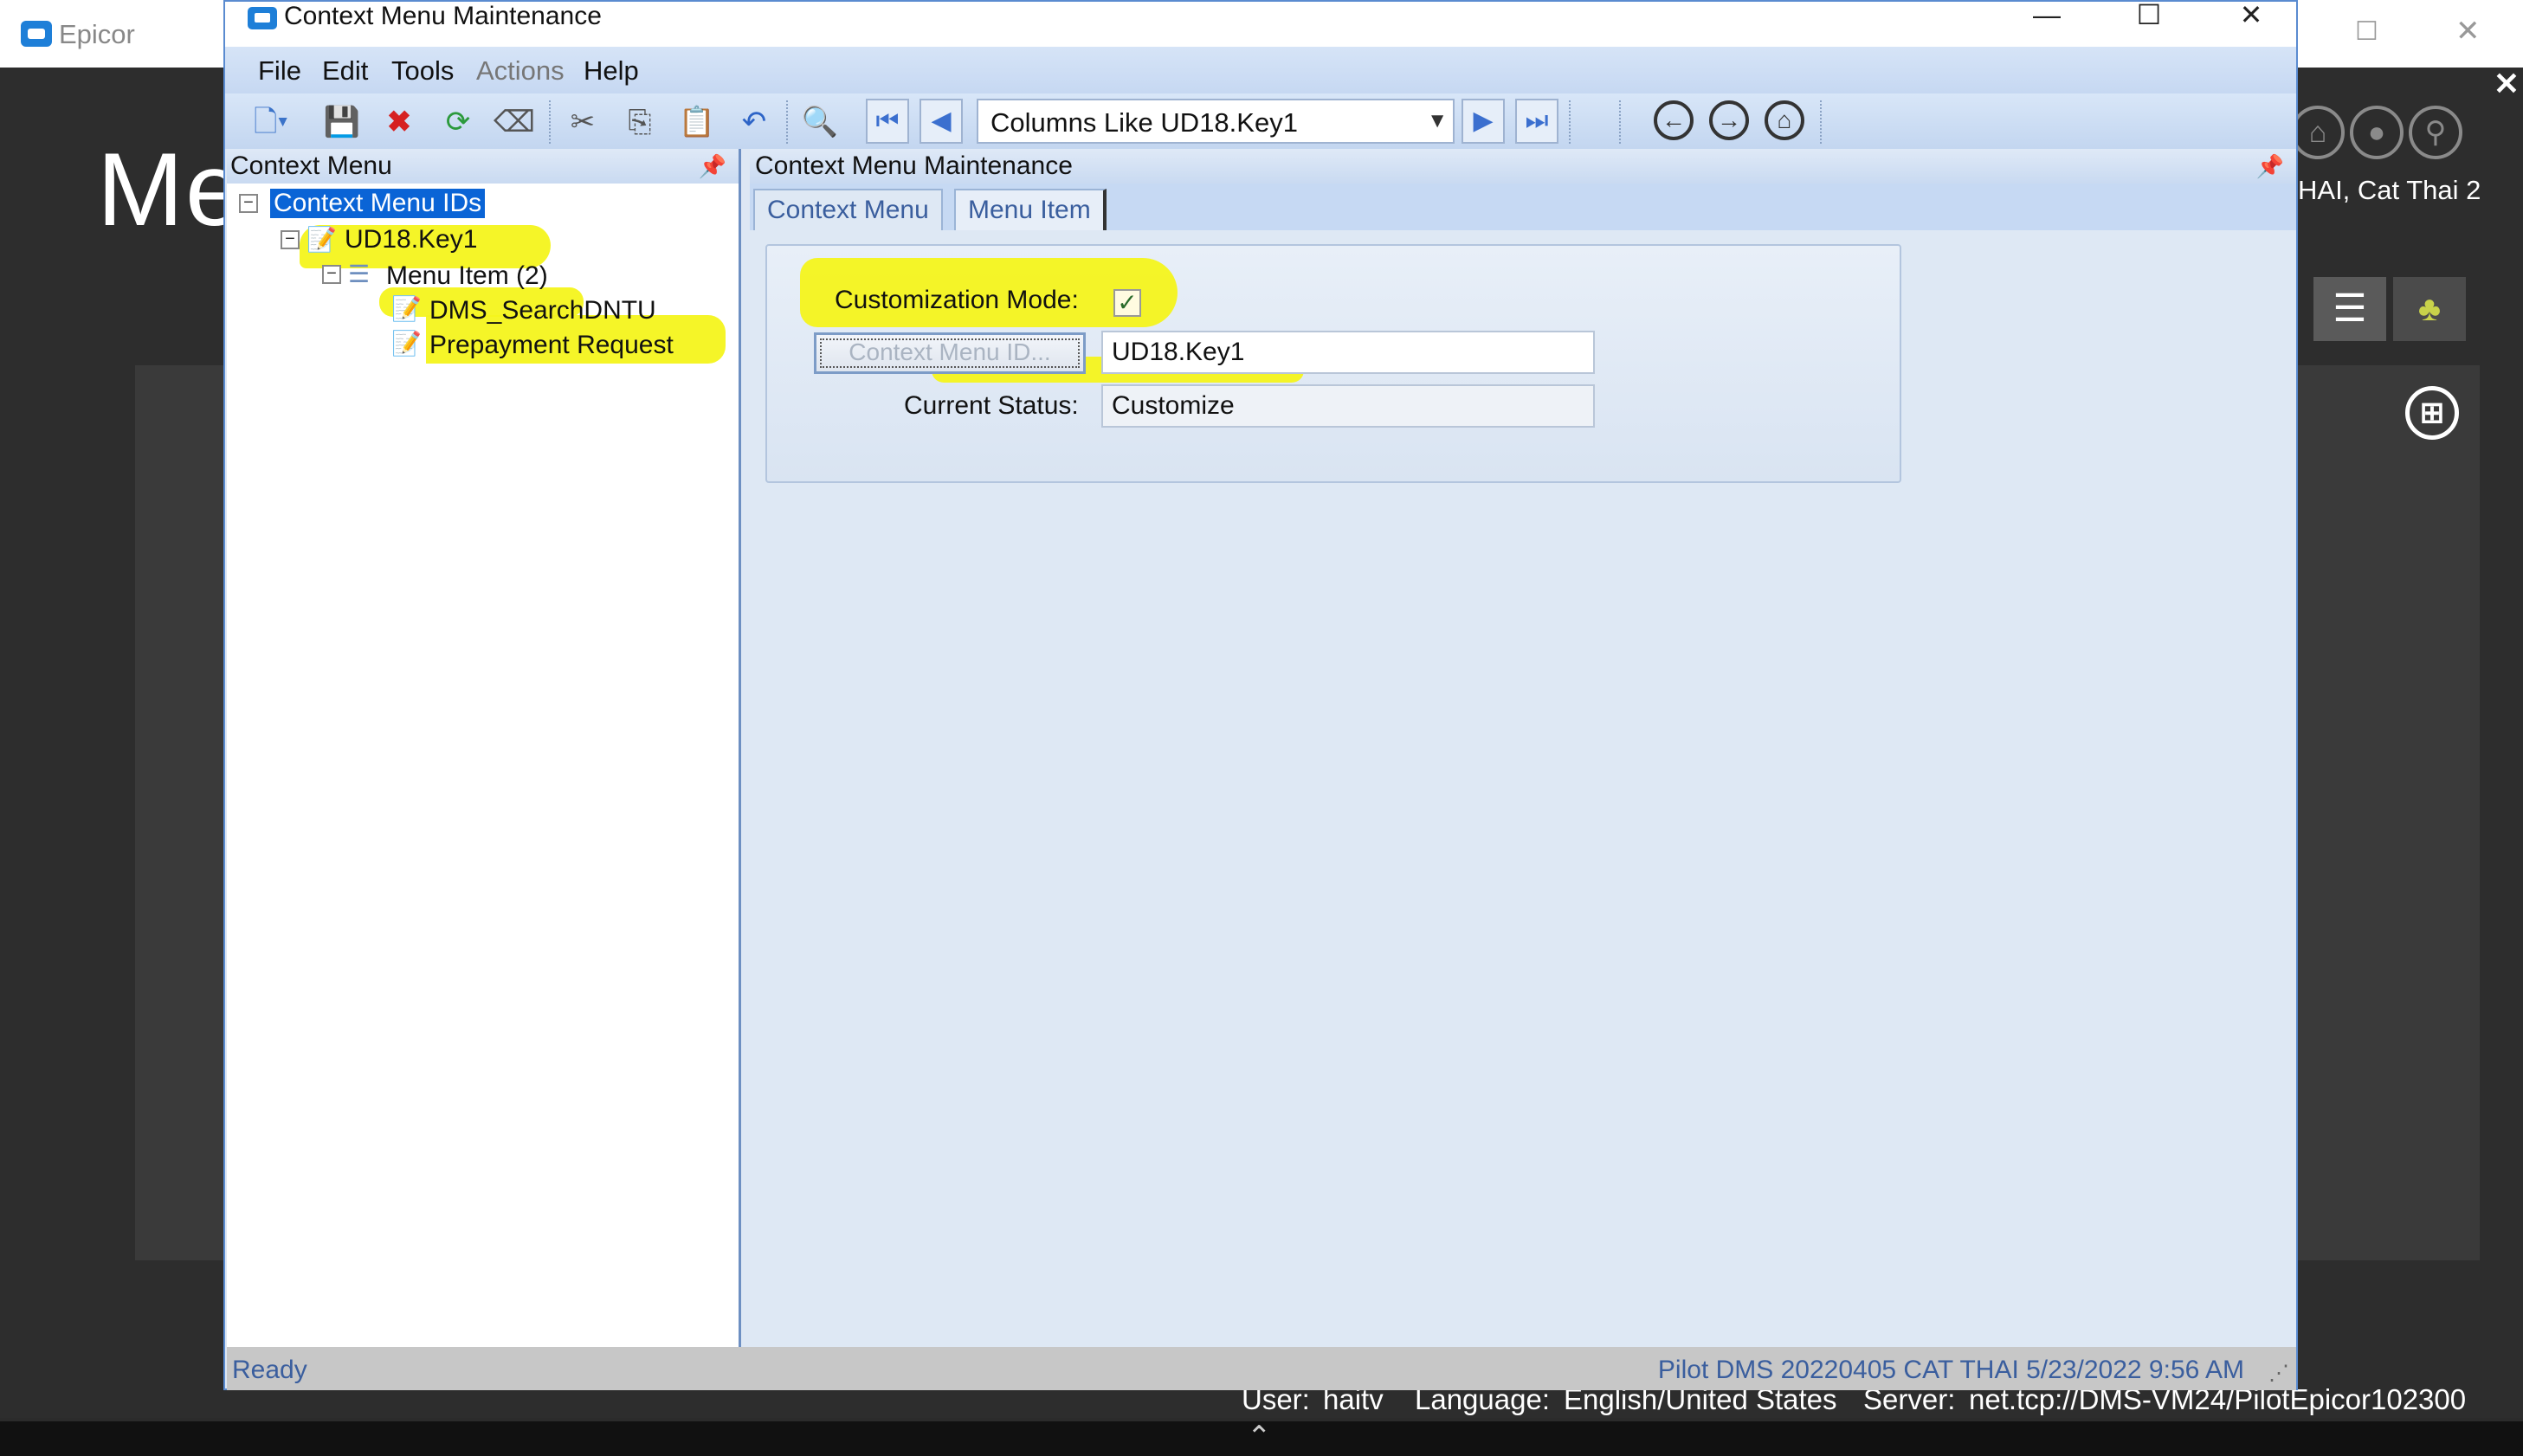 The image size is (2523, 1456). I want to click on forward-icon: →, so click(1729, 120).